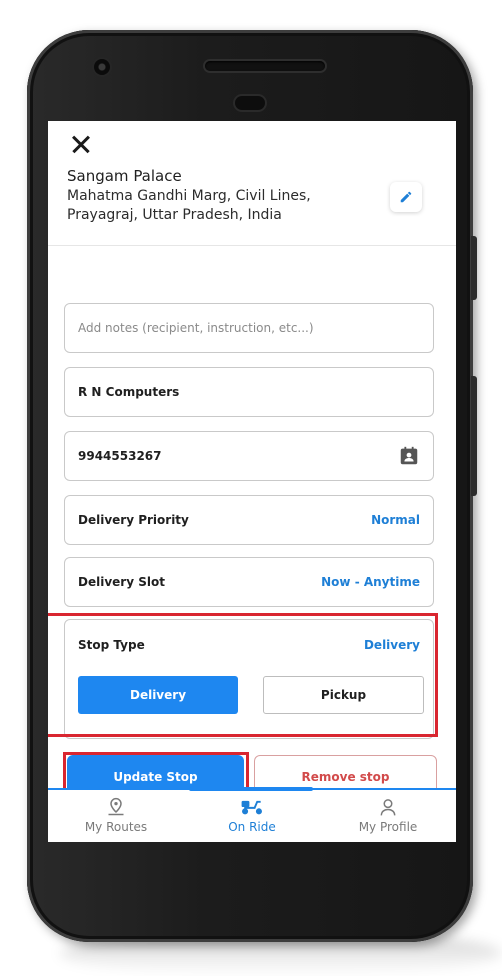 The height and width of the screenshot is (976, 502). Describe the element at coordinates (251, 807) in the screenshot. I see `scooter-icon` at that location.